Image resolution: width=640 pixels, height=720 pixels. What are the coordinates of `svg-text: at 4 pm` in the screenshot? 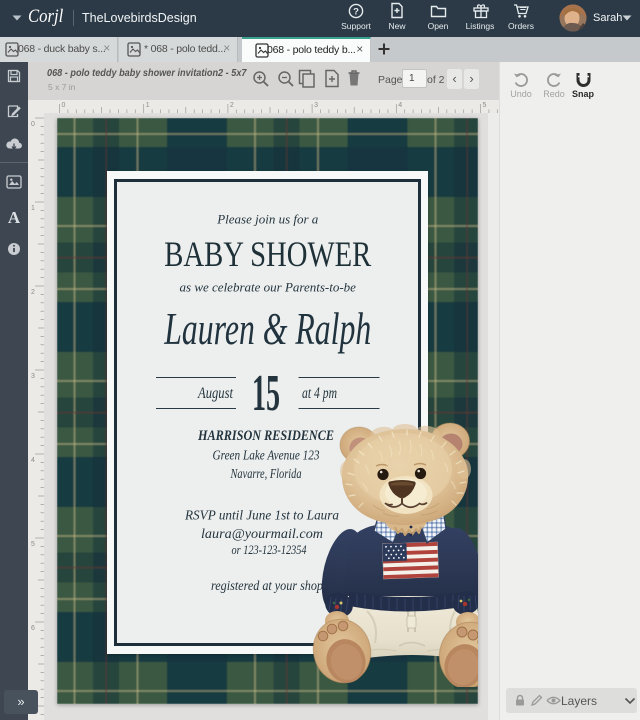 It's located at (319, 393).